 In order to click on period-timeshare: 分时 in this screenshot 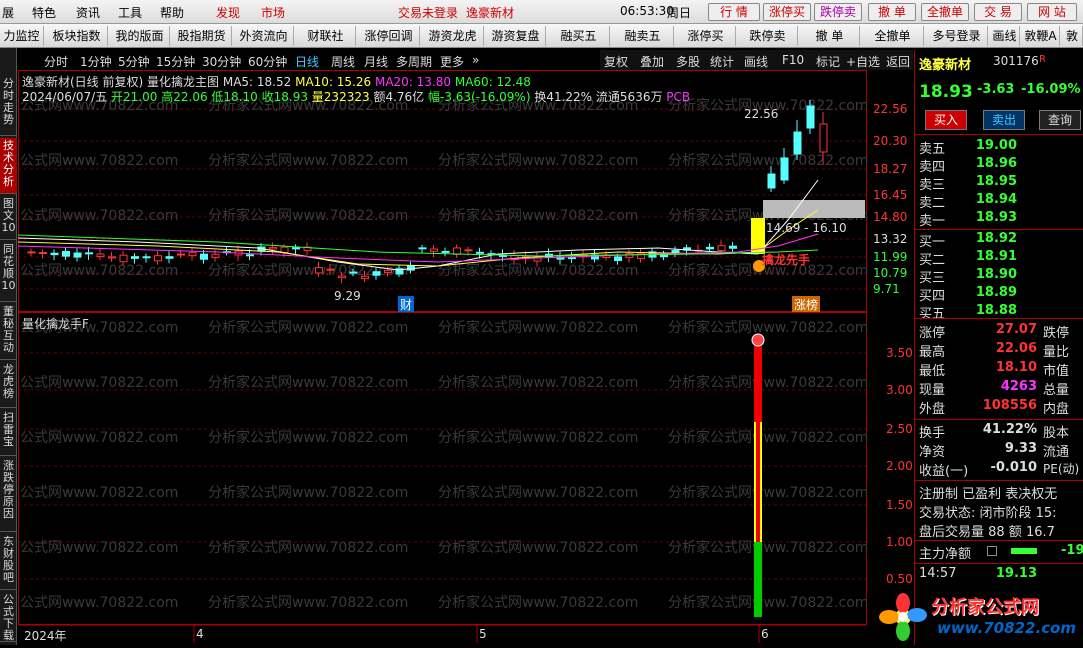, I will do `click(56, 61)`.